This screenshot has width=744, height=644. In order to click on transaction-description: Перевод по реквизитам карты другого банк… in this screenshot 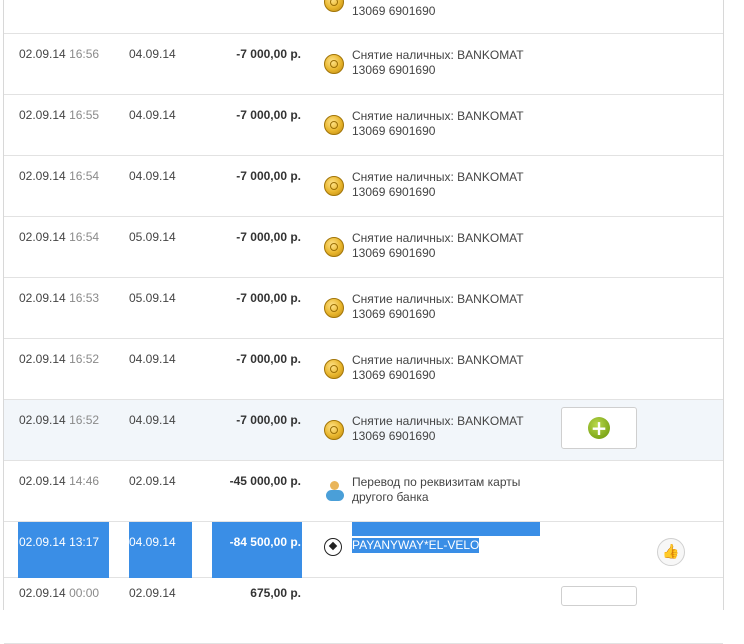, I will do `click(436, 489)`.